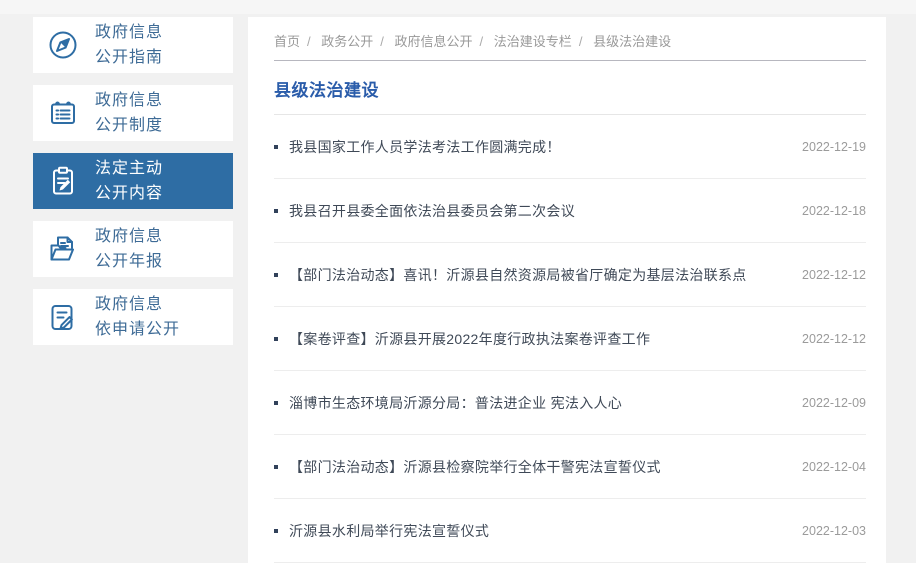 The image size is (916, 563). I want to click on sidebar-item-statutory-disclosure: 法定主动 公开内容, so click(133, 181).